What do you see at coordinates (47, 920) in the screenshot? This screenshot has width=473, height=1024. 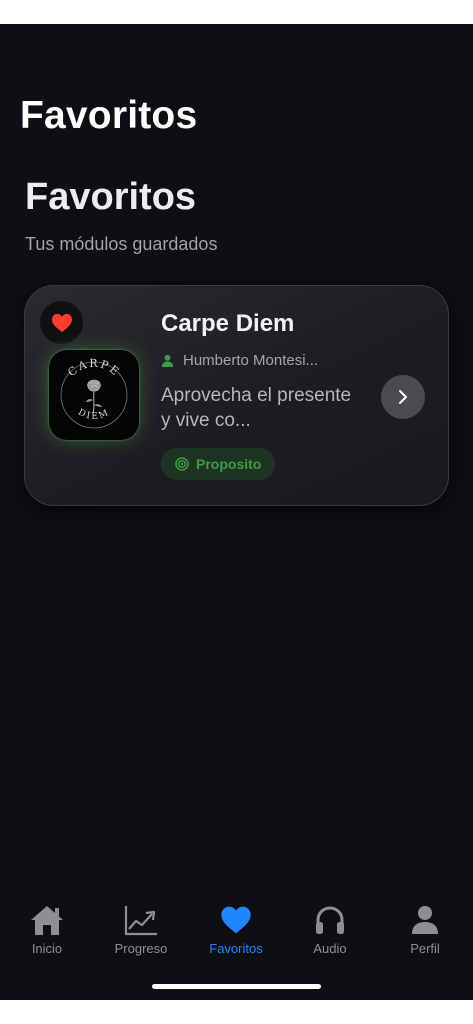 I see `house-icon` at bounding box center [47, 920].